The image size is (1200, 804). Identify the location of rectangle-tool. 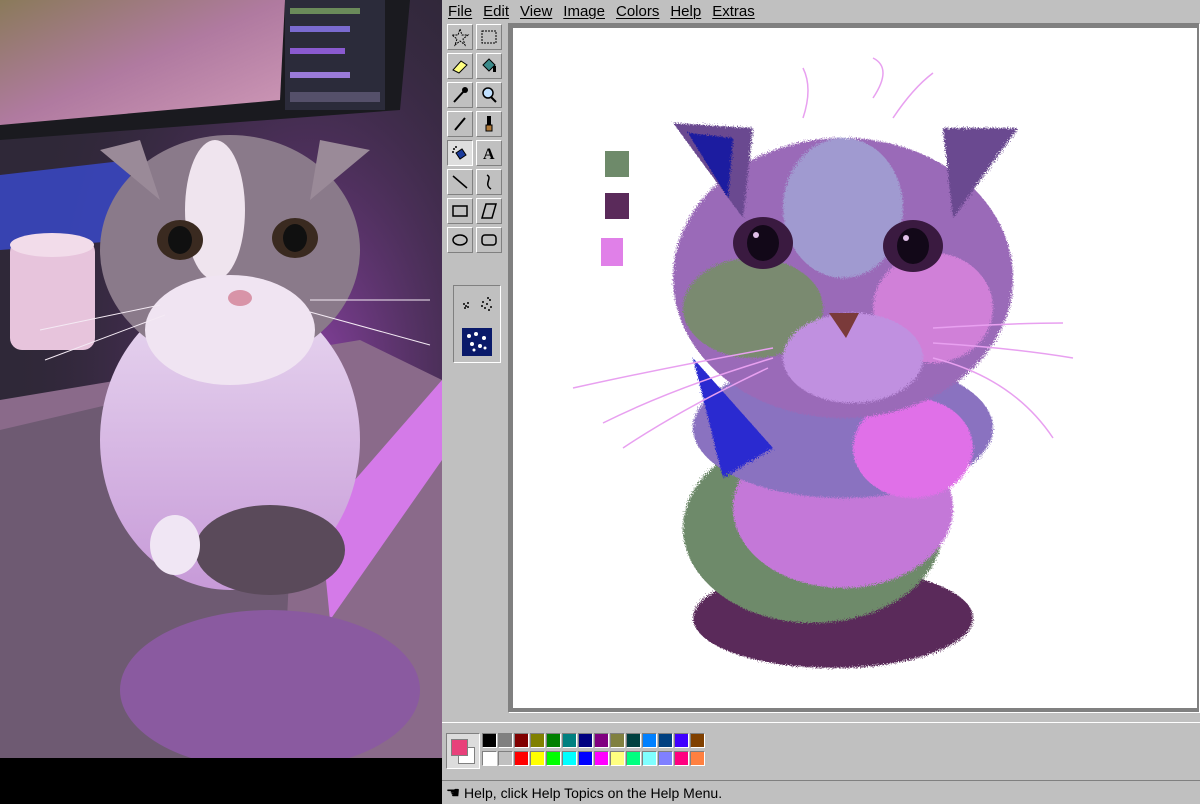
(460, 211).